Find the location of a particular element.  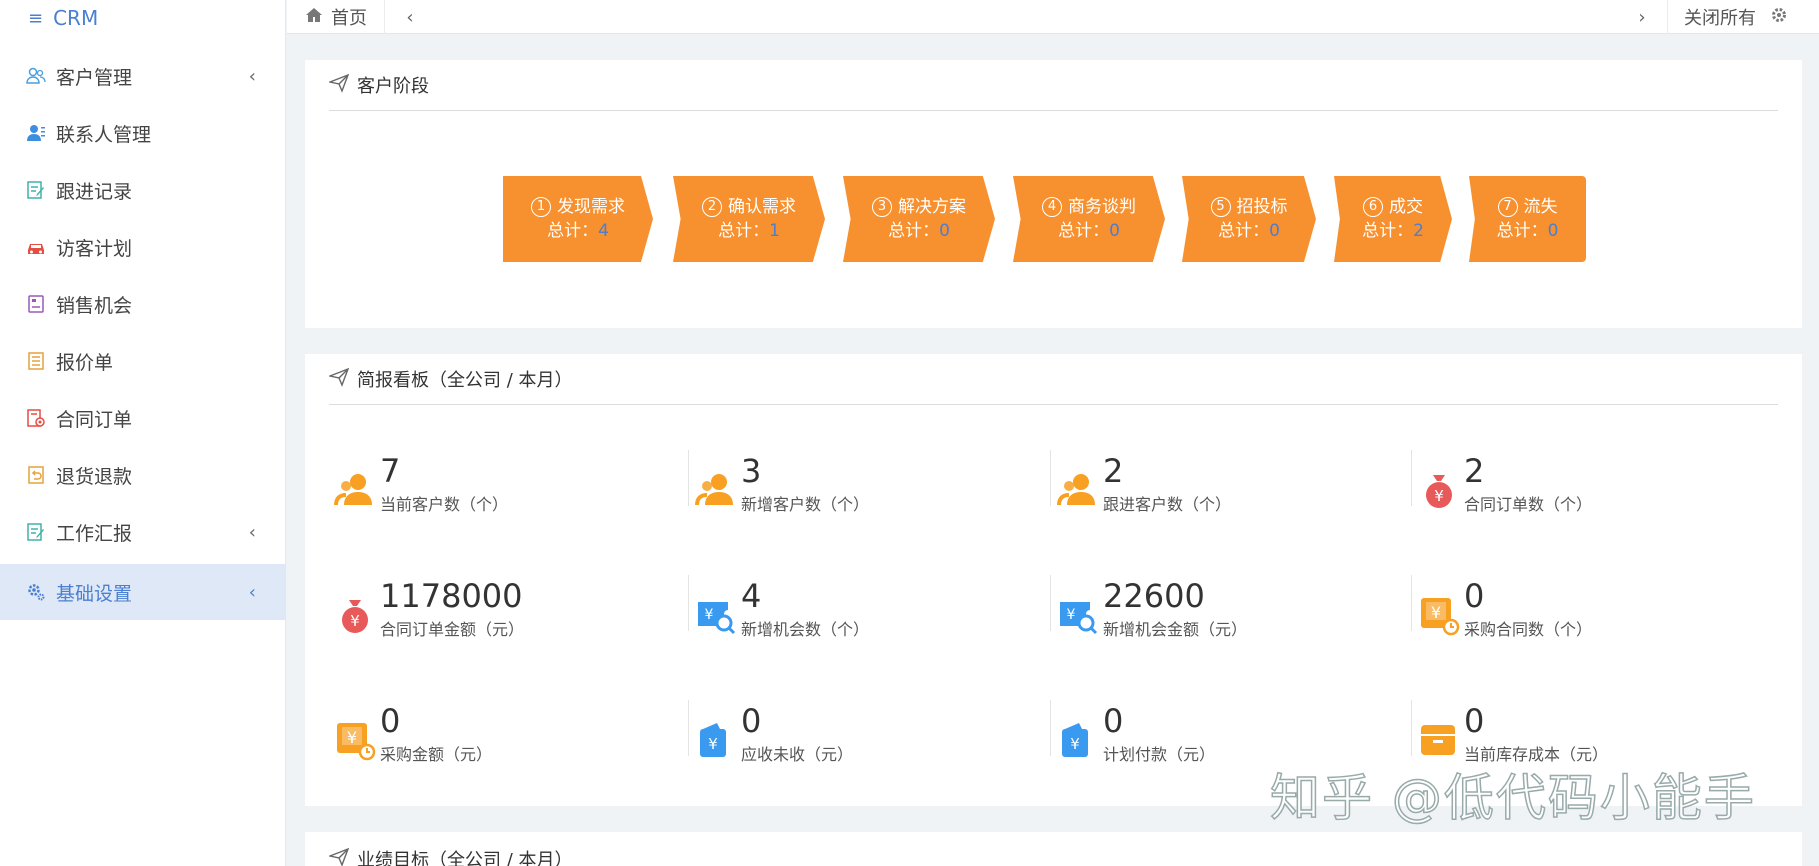

sidebar-item-label: 销售机会 is located at coordinates (94, 305).